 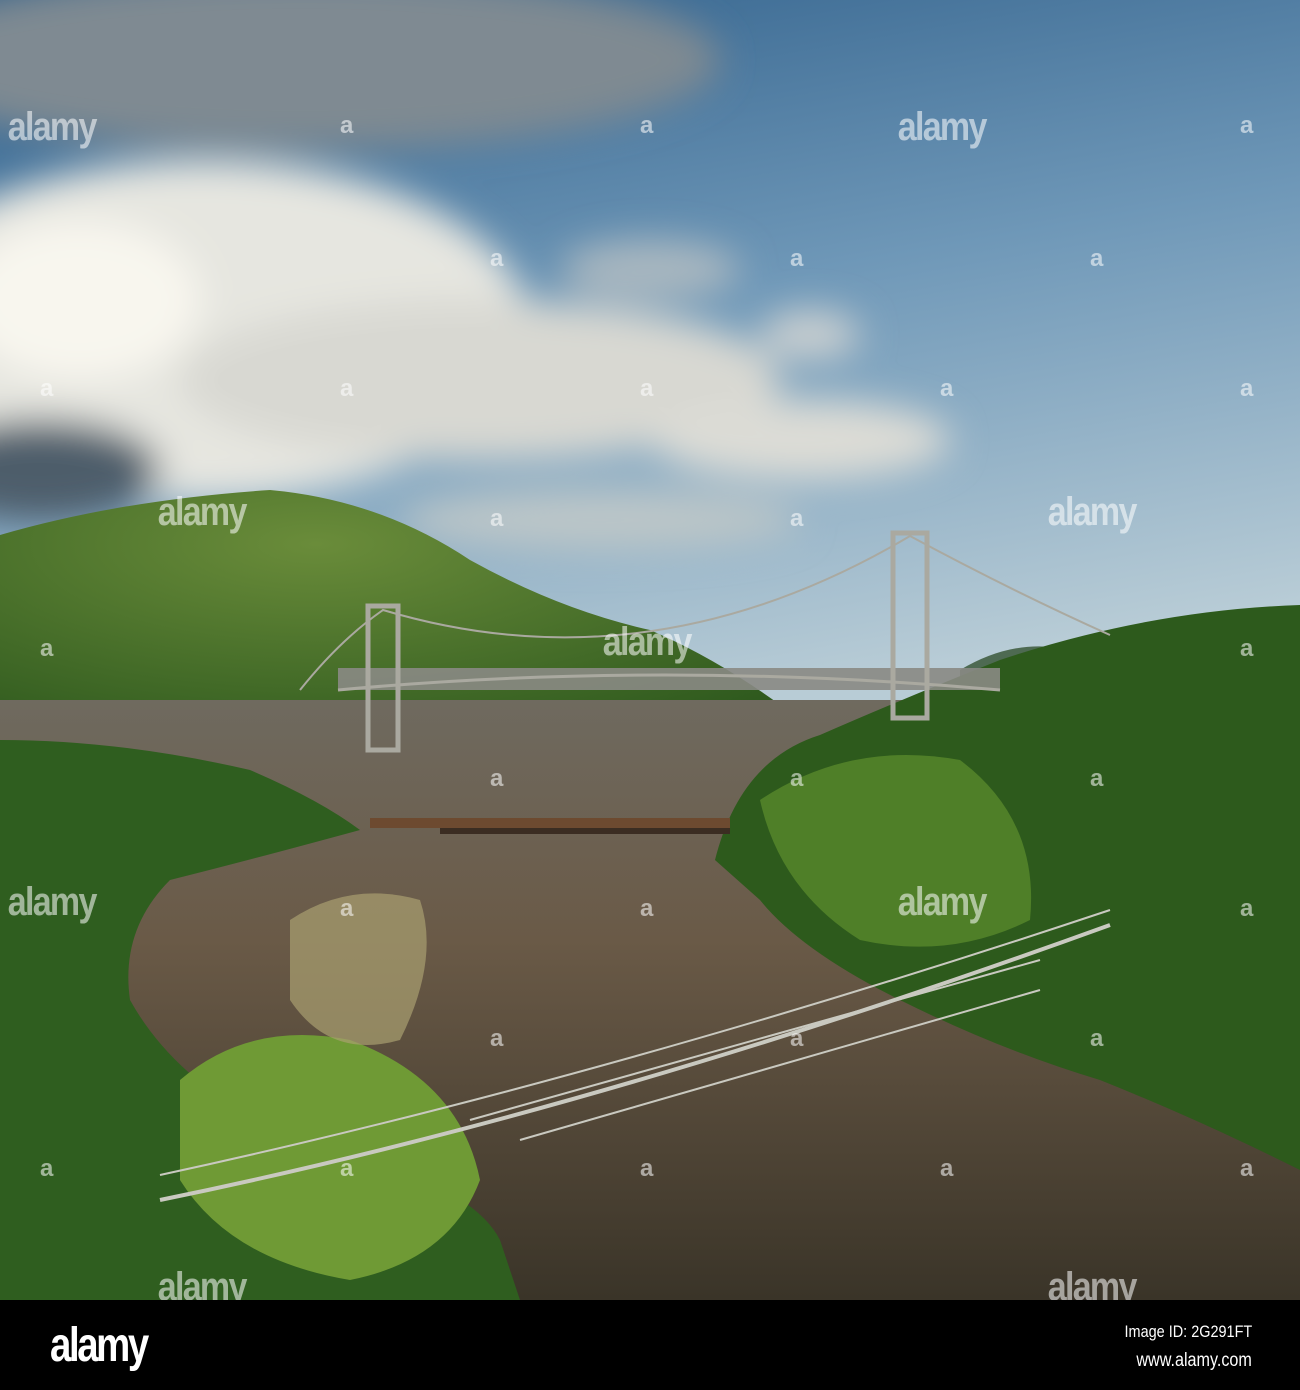 What do you see at coordinates (99, 1345) in the screenshot?
I see `alamy-logo: alamy` at bounding box center [99, 1345].